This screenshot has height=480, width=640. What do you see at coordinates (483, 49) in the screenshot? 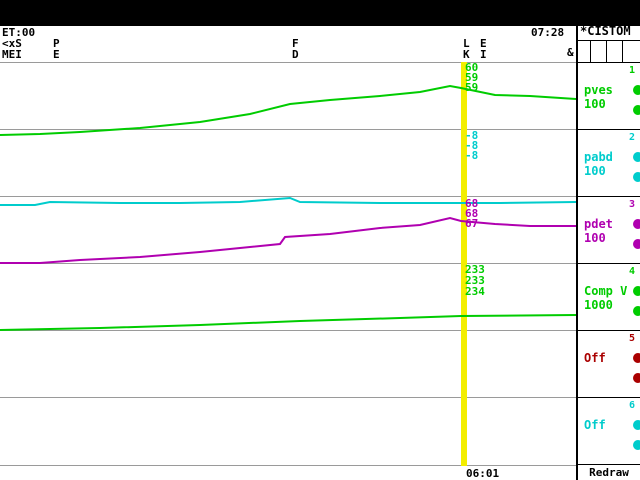
I see `marker-EI: E I` at bounding box center [483, 49].